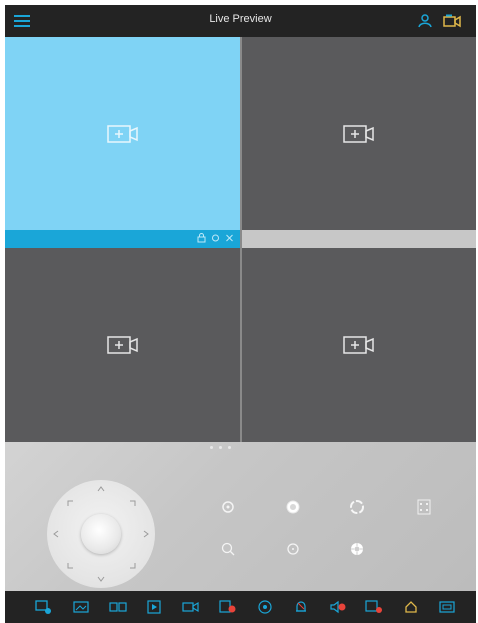 The image size is (478, 623). What do you see at coordinates (301, 607) in the screenshot?
I see `alarm-icon` at bounding box center [301, 607].